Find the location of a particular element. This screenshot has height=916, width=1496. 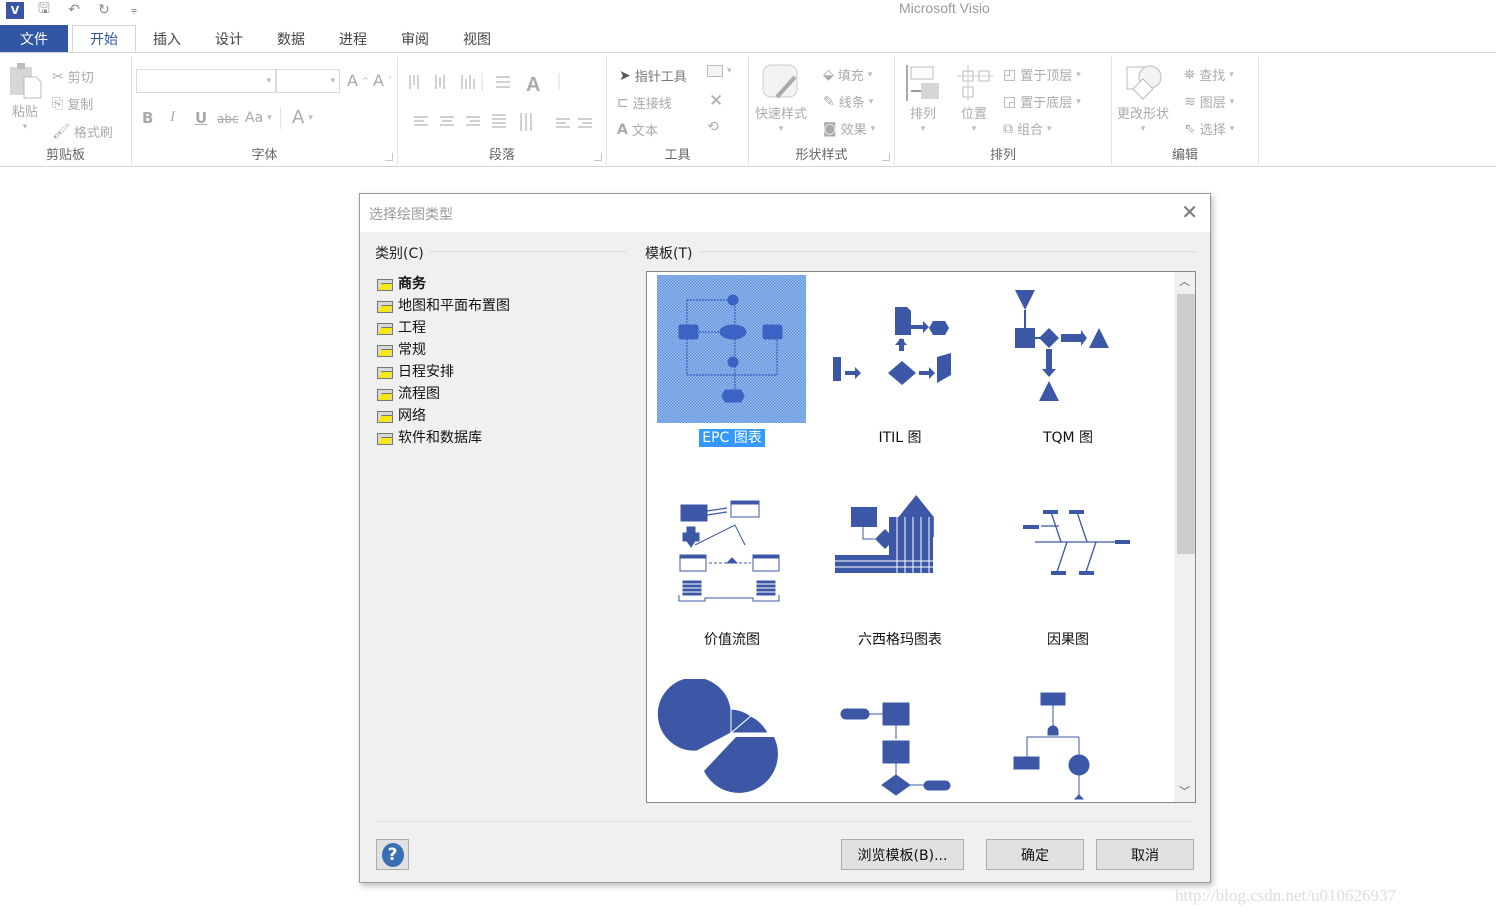

paragraph-dialog-launcher is located at coordinates (598, 157).